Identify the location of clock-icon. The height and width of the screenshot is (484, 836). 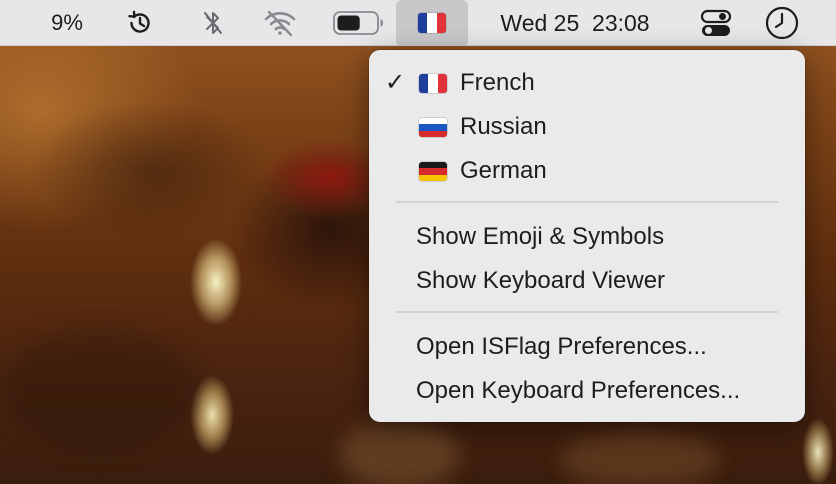
(782, 23).